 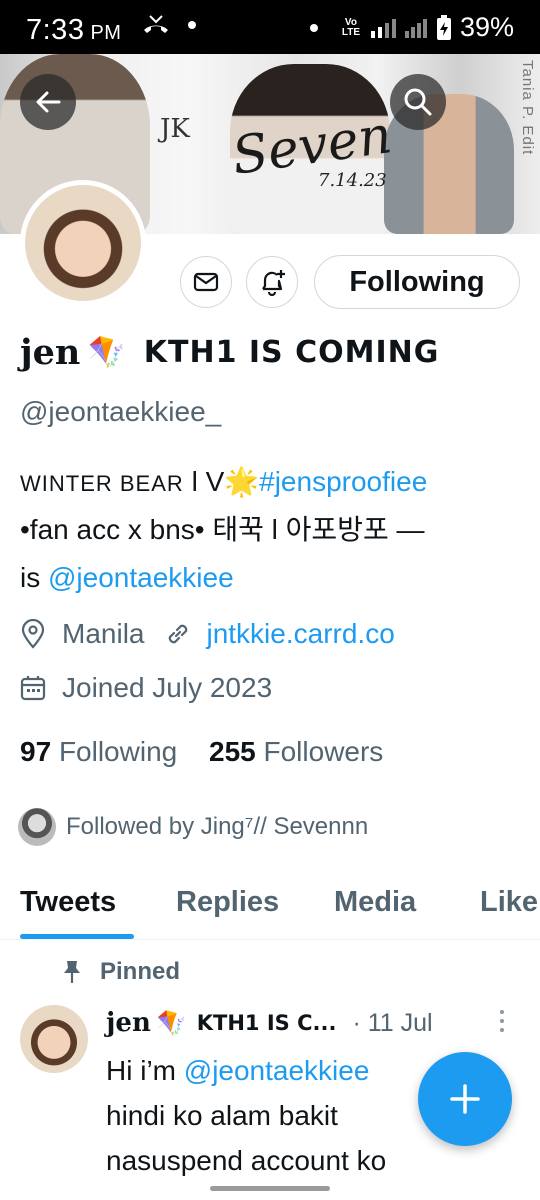 I want to click on bio-line: WINTER BEAR l V🌟#jensproofiee, so click(x=272, y=482).